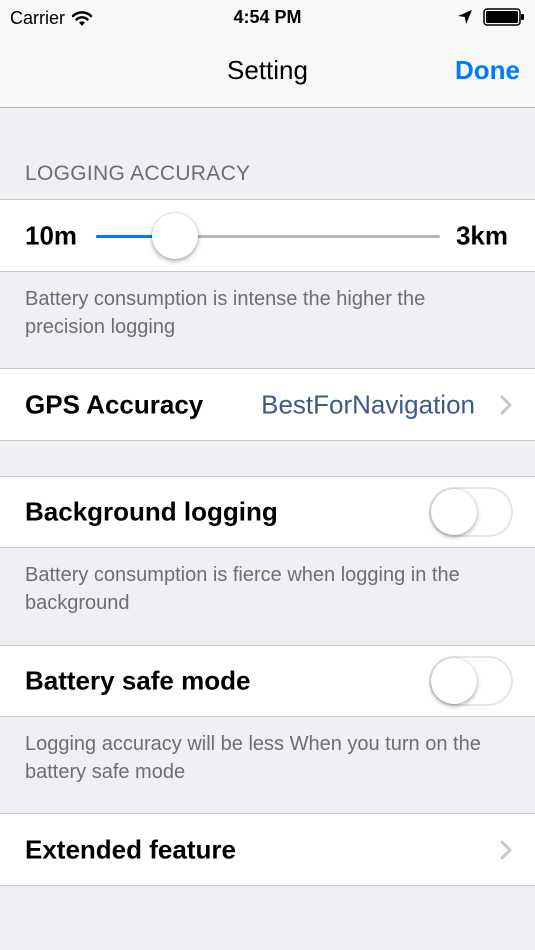  What do you see at coordinates (267, 681) in the screenshot?
I see `battery-safe-mode-cell: Battery safe mode` at bounding box center [267, 681].